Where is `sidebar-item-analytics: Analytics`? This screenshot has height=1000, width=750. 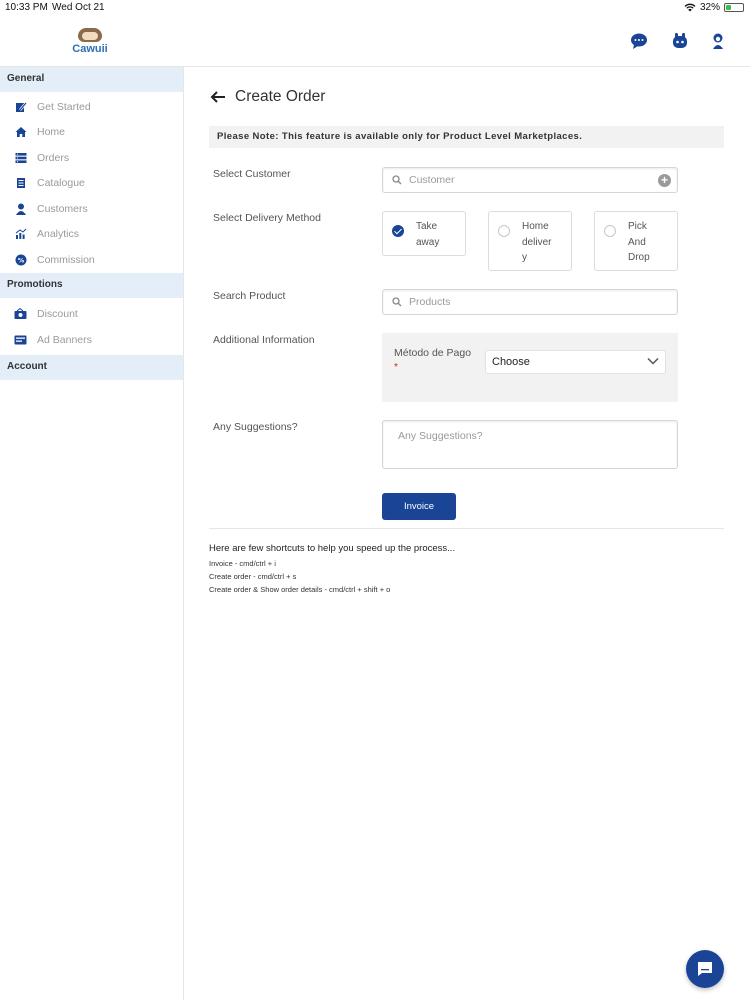
sidebar-item-analytics: Analytics is located at coordinates (91, 235).